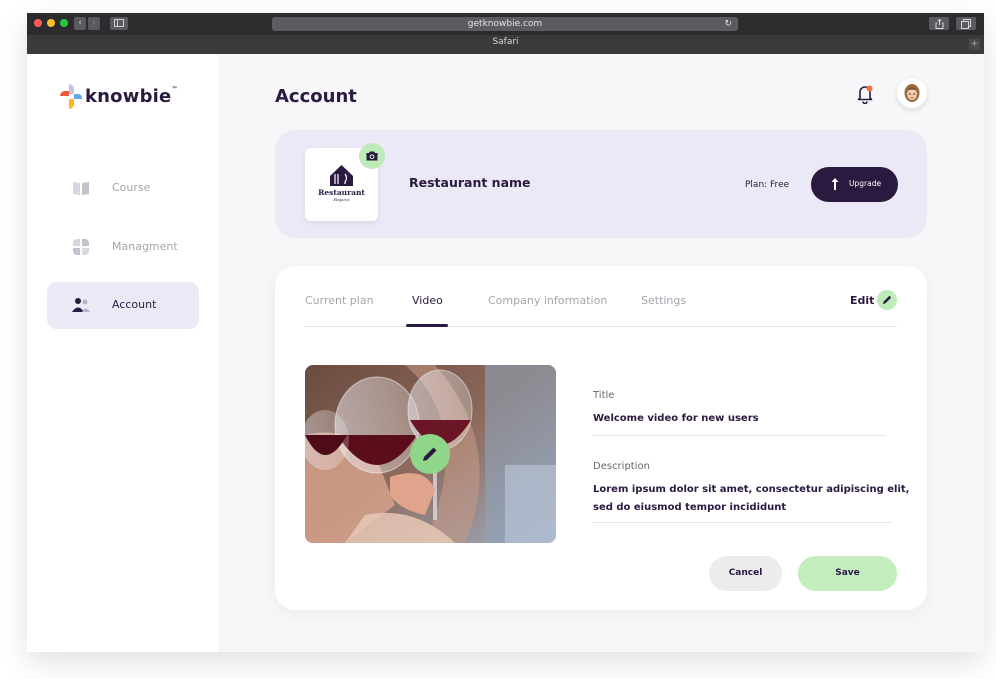 This screenshot has height=679, width=996. What do you see at coordinates (174, 89) in the screenshot?
I see `trademark-symbol: ™` at bounding box center [174, 89].